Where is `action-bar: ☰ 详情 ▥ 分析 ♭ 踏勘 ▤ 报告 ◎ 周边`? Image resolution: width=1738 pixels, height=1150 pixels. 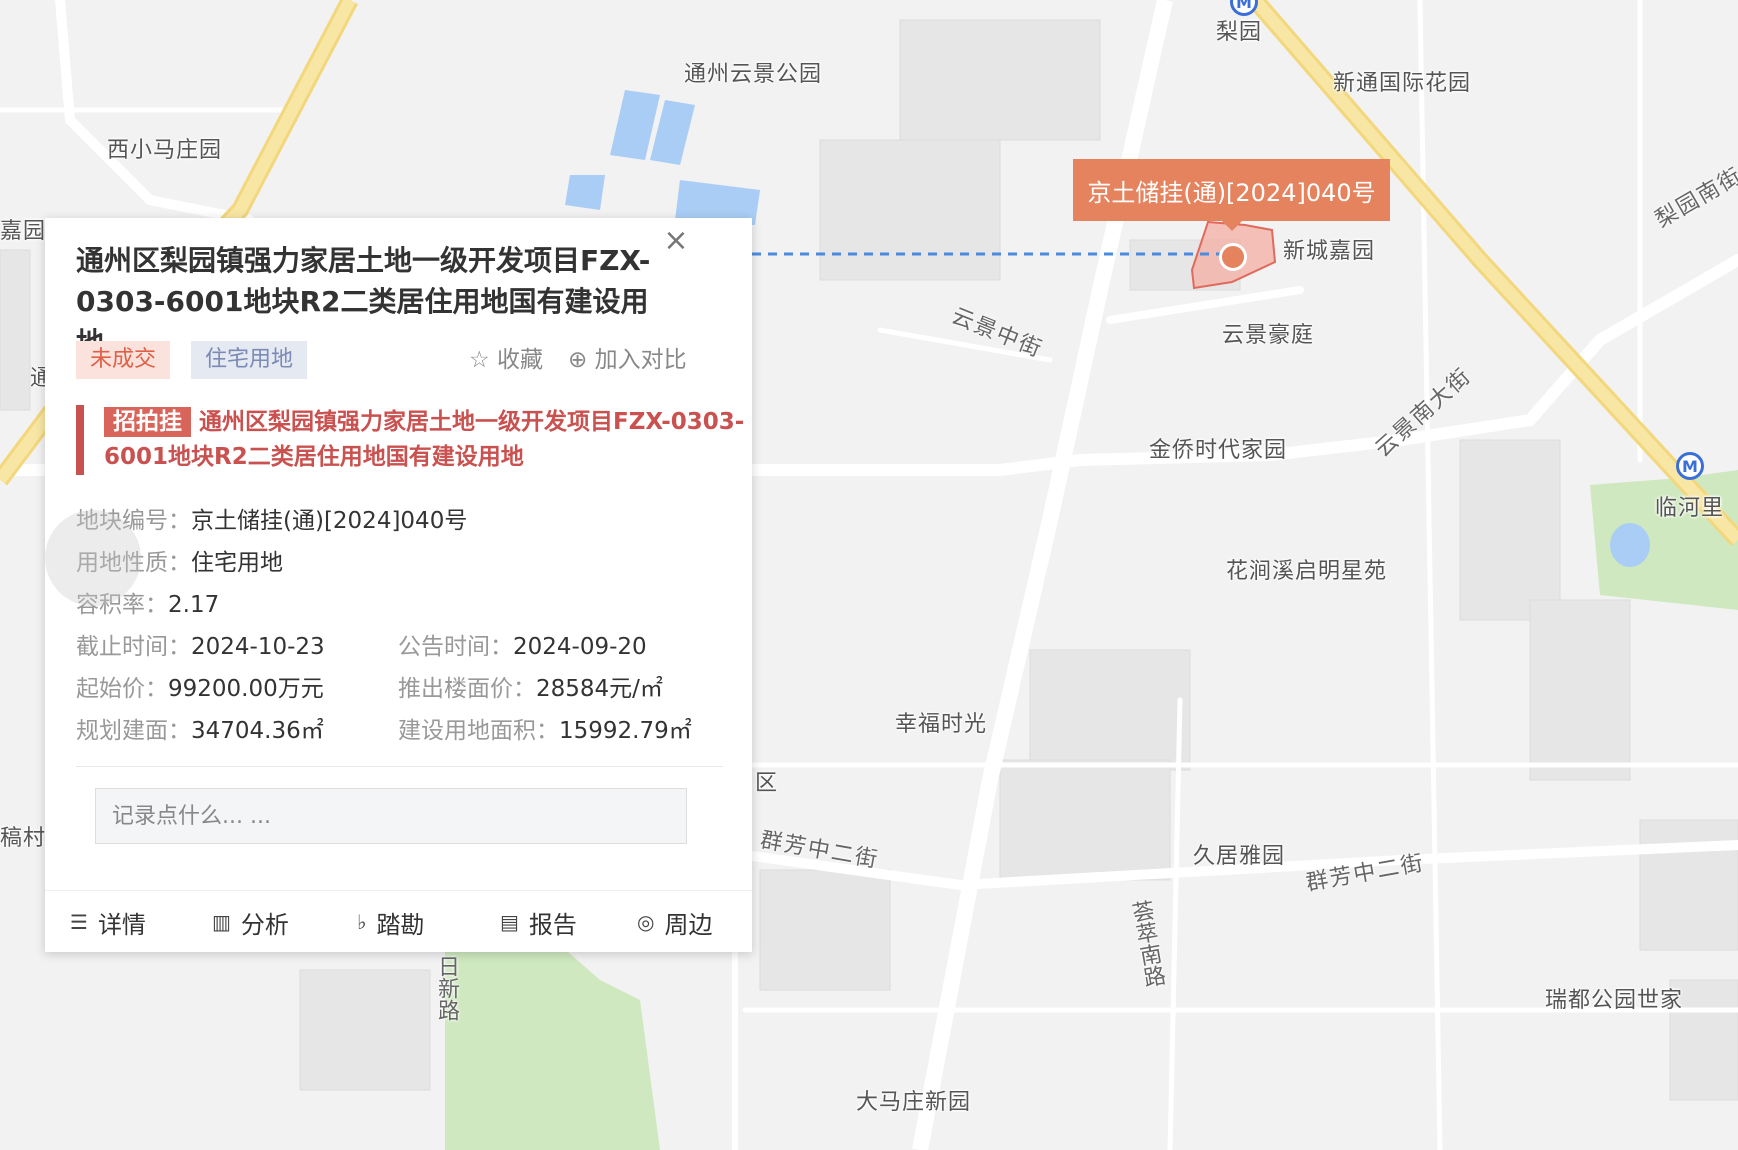 action-bar: ☰ 详情 ▥ 分析 ♭ 踏勘 ▤ 报告 ◎ 周边 is located at coordinates (398, 921).